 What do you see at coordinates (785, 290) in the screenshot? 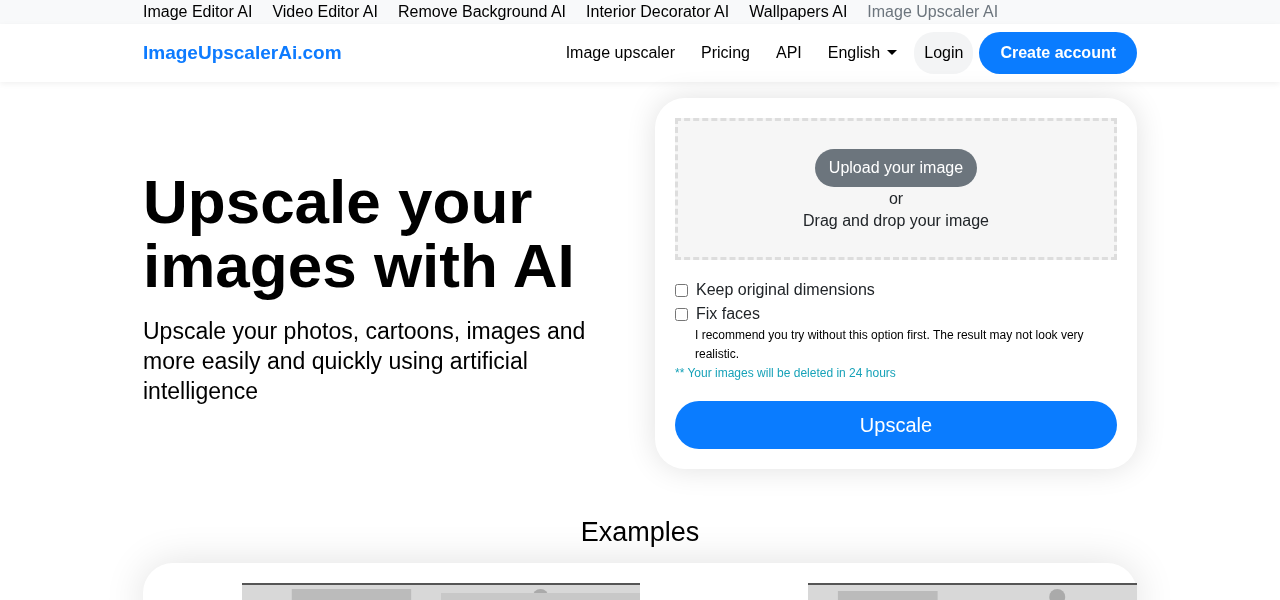
I see `checkbox-label: Keep original dimensions` at bounding box center [785, 290].